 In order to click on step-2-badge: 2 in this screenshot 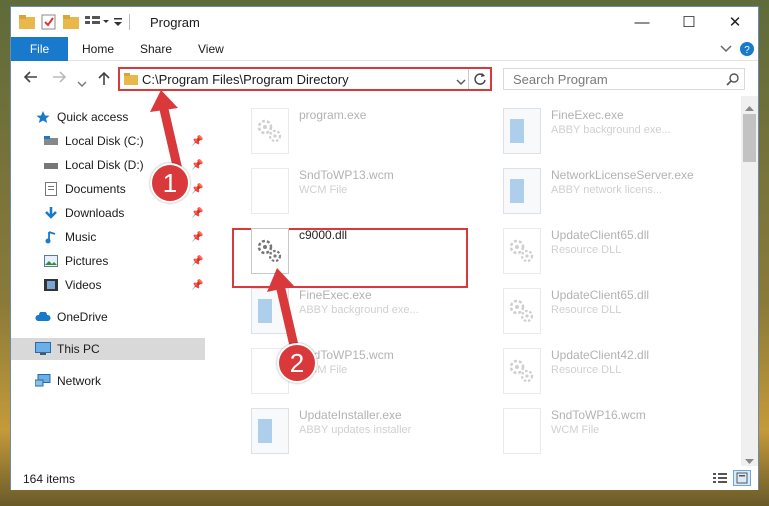, I will do `click(297, 363)`.